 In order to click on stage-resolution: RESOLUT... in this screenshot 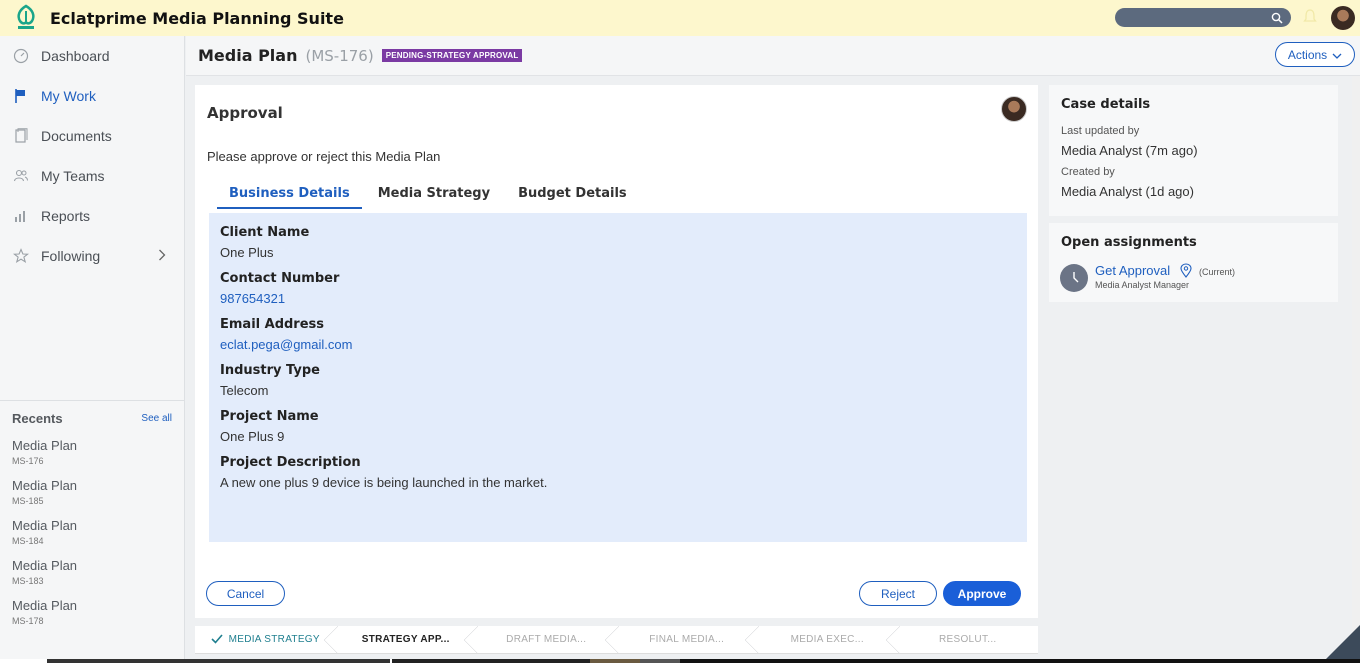, I will do `click(968, 639)`.